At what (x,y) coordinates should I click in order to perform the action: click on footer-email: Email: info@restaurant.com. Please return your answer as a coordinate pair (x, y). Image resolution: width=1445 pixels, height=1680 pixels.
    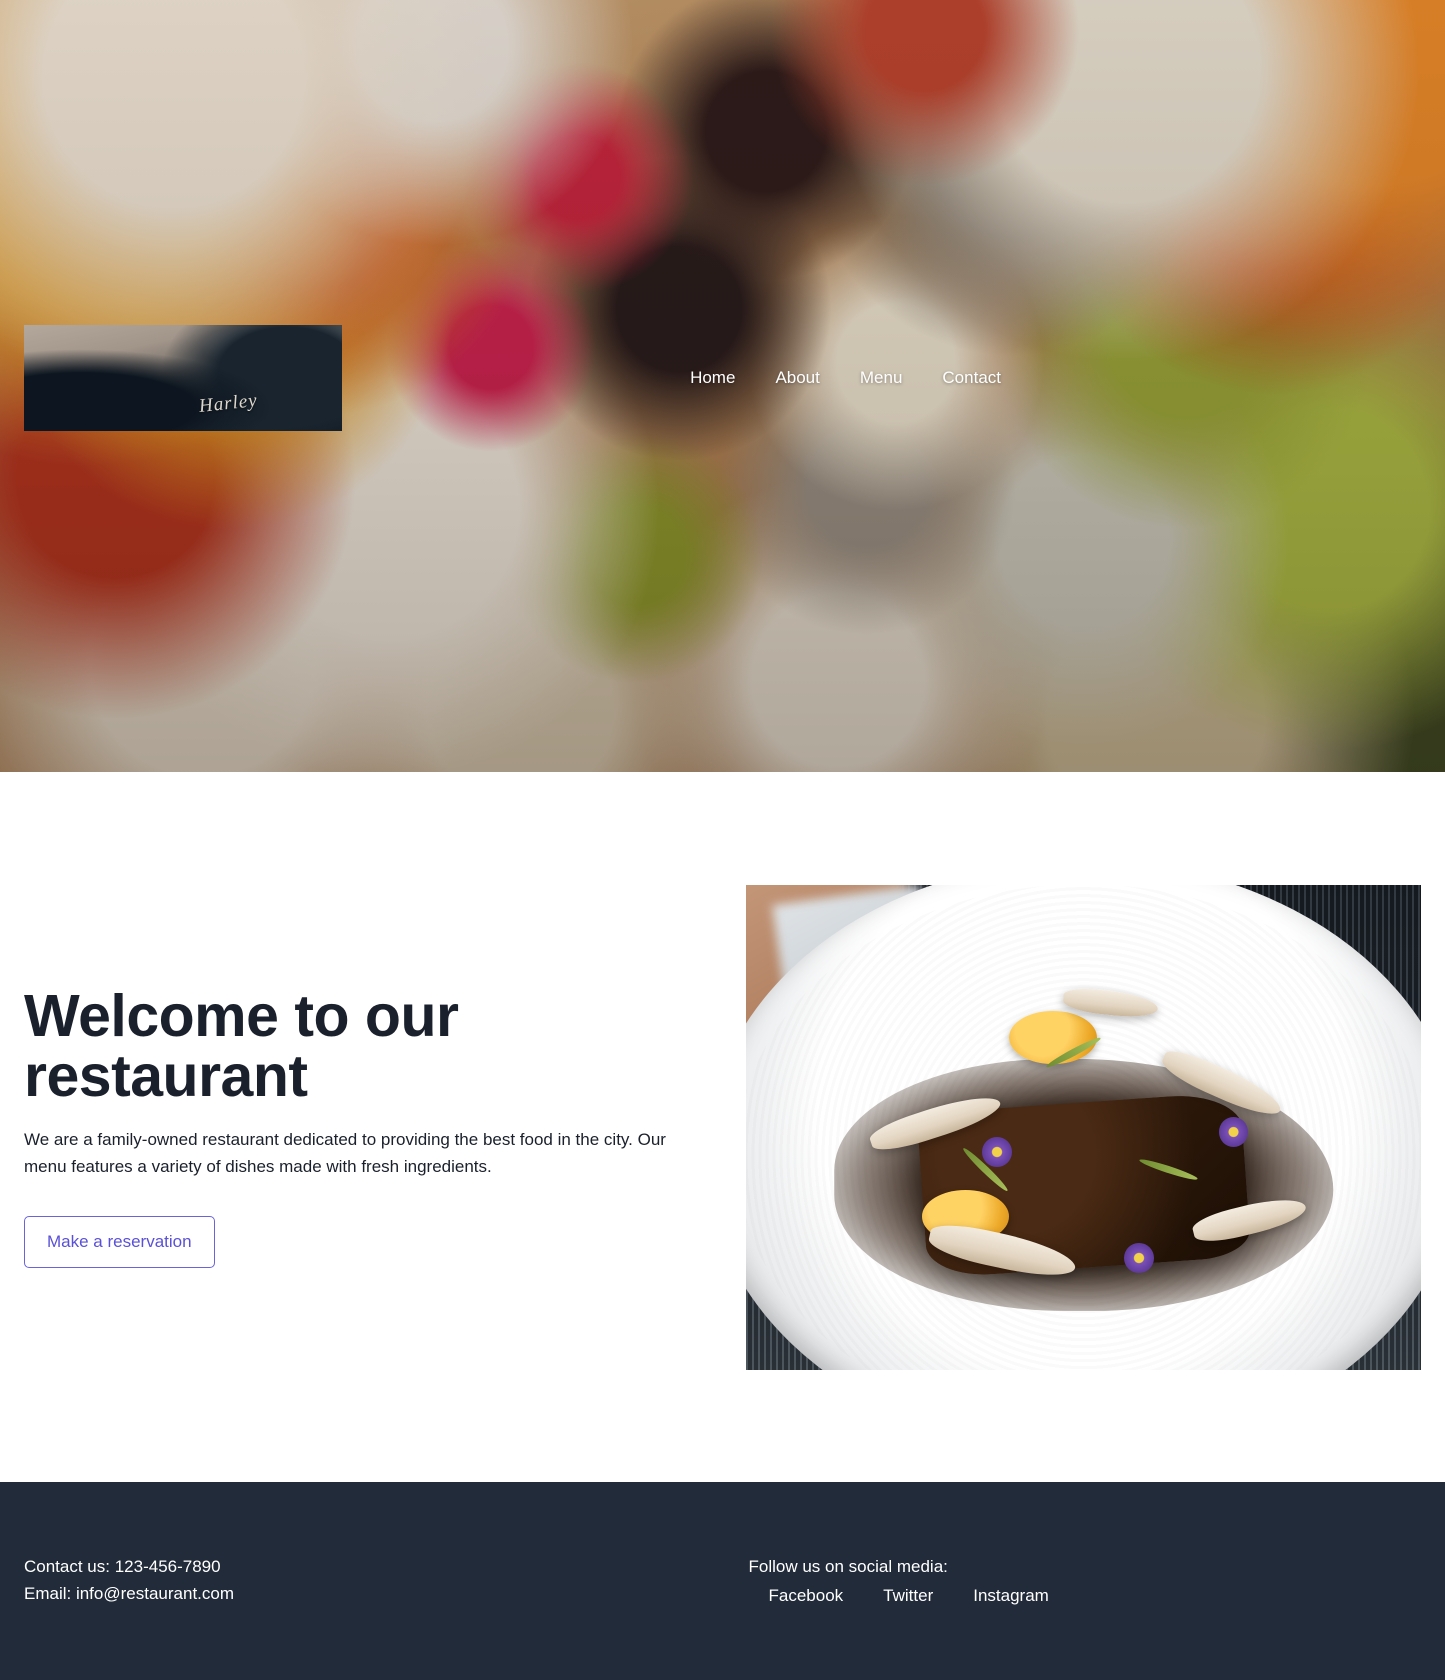
    Looking at the image, I should click on (129, 1593).